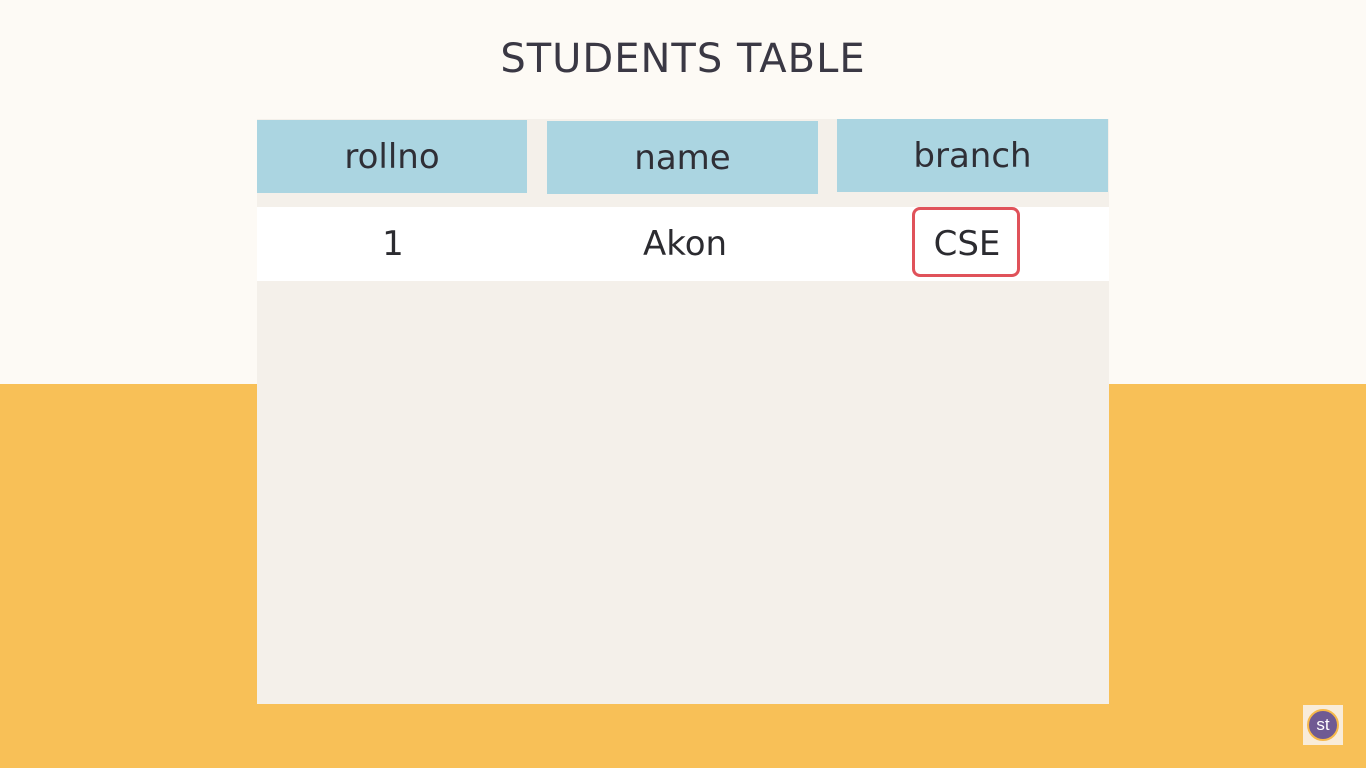 The image size is (1366, 768). I want to click on table-cell-name: Akon, so click(685, 244).